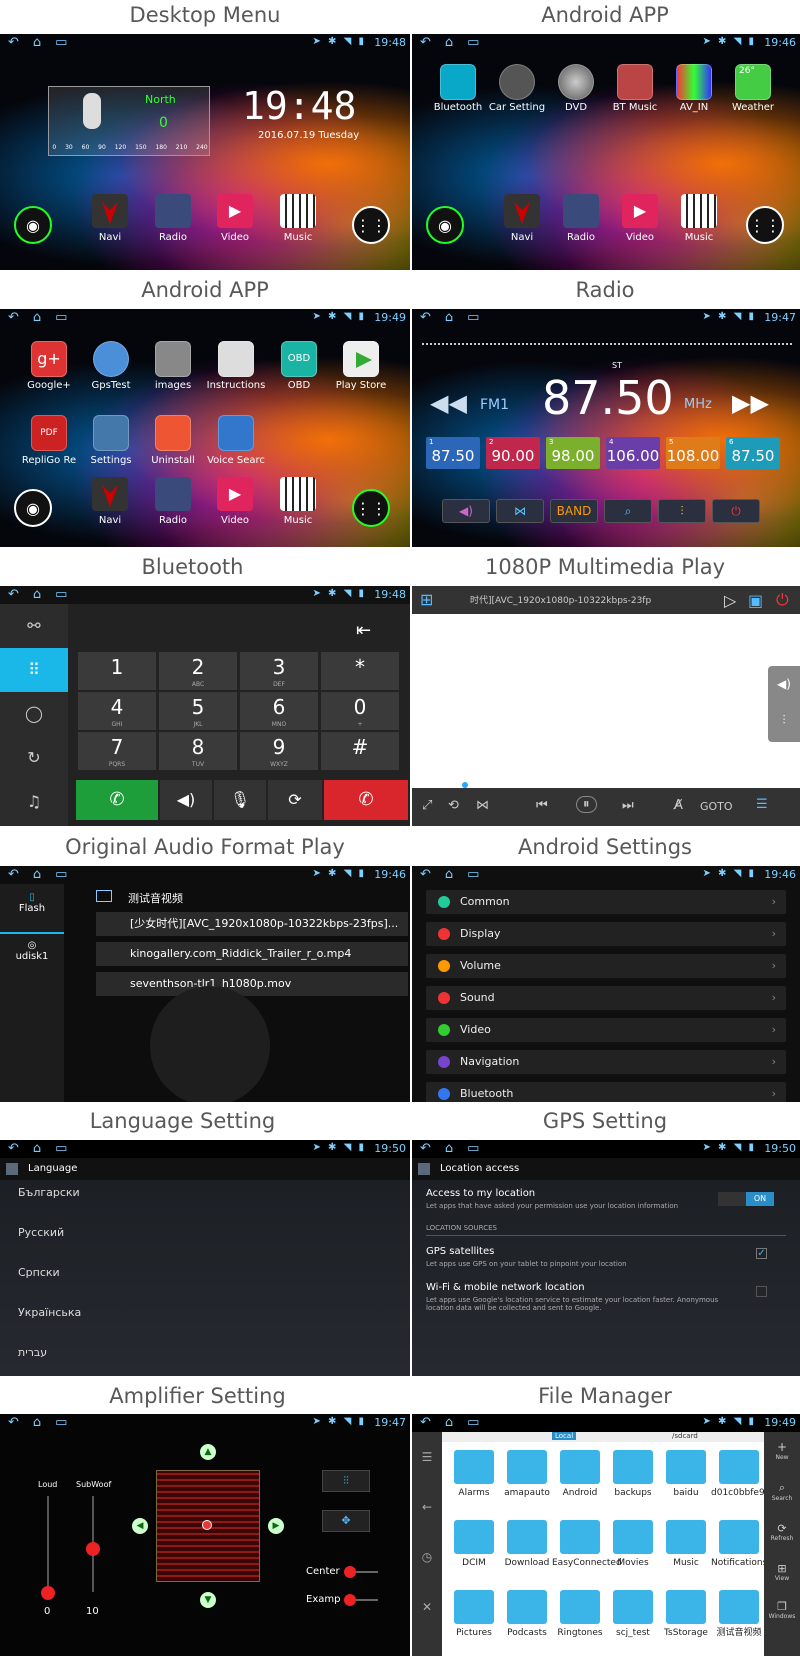 The height and width of the screenshot is (1656, 800). I want to click on key-2: 2 ABC, so click(198, 671).